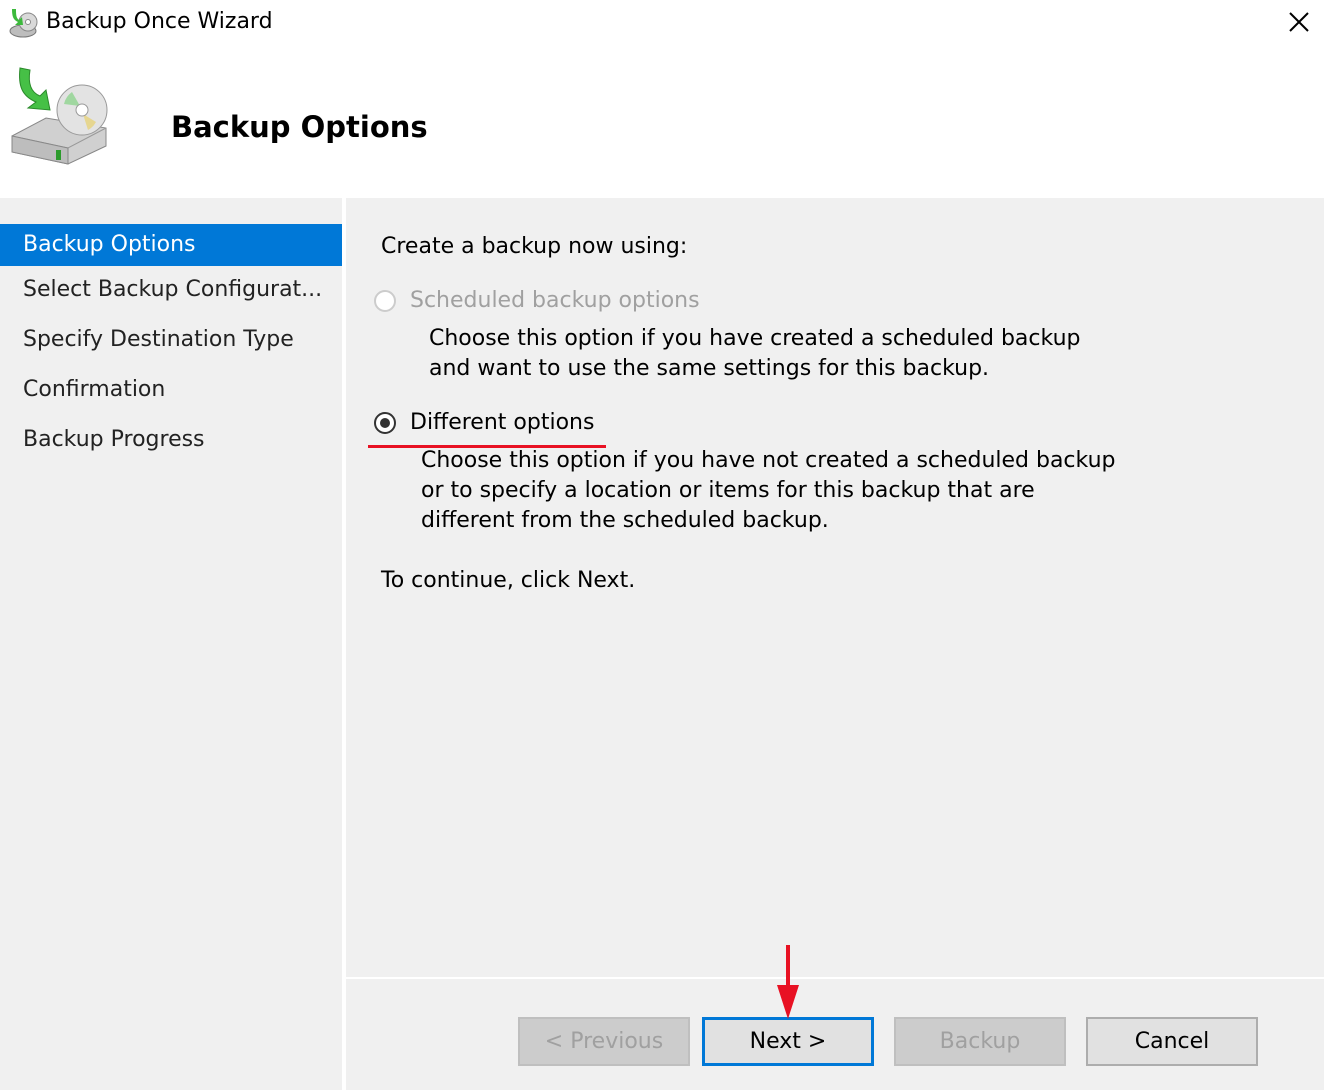 The width and height of the screenshot is (1324, 1090). What do you see at coordinates (835, 978) in the screenshot?
I see `footer-separator` at bounding box center [835, 978].